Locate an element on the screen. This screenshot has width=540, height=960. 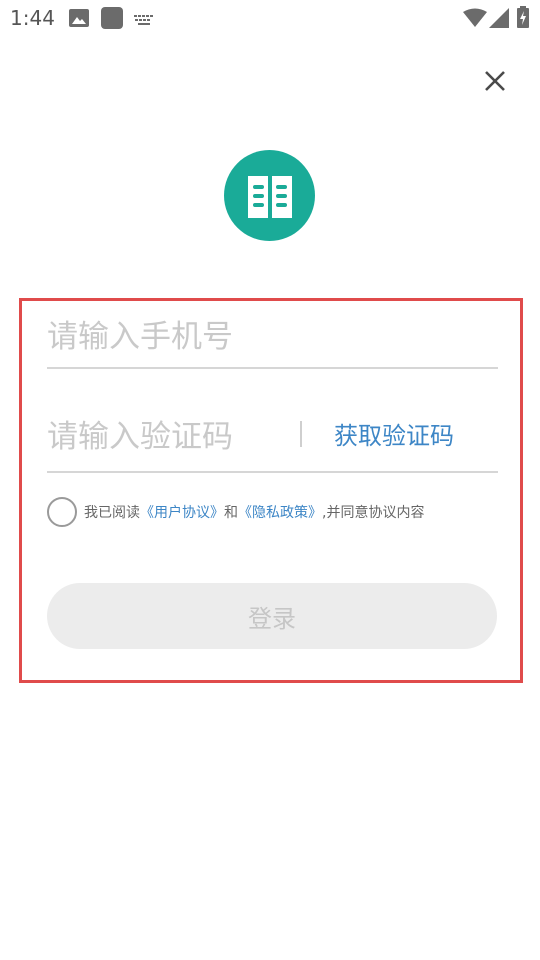
close-icon is located at coordinates (495, 81).